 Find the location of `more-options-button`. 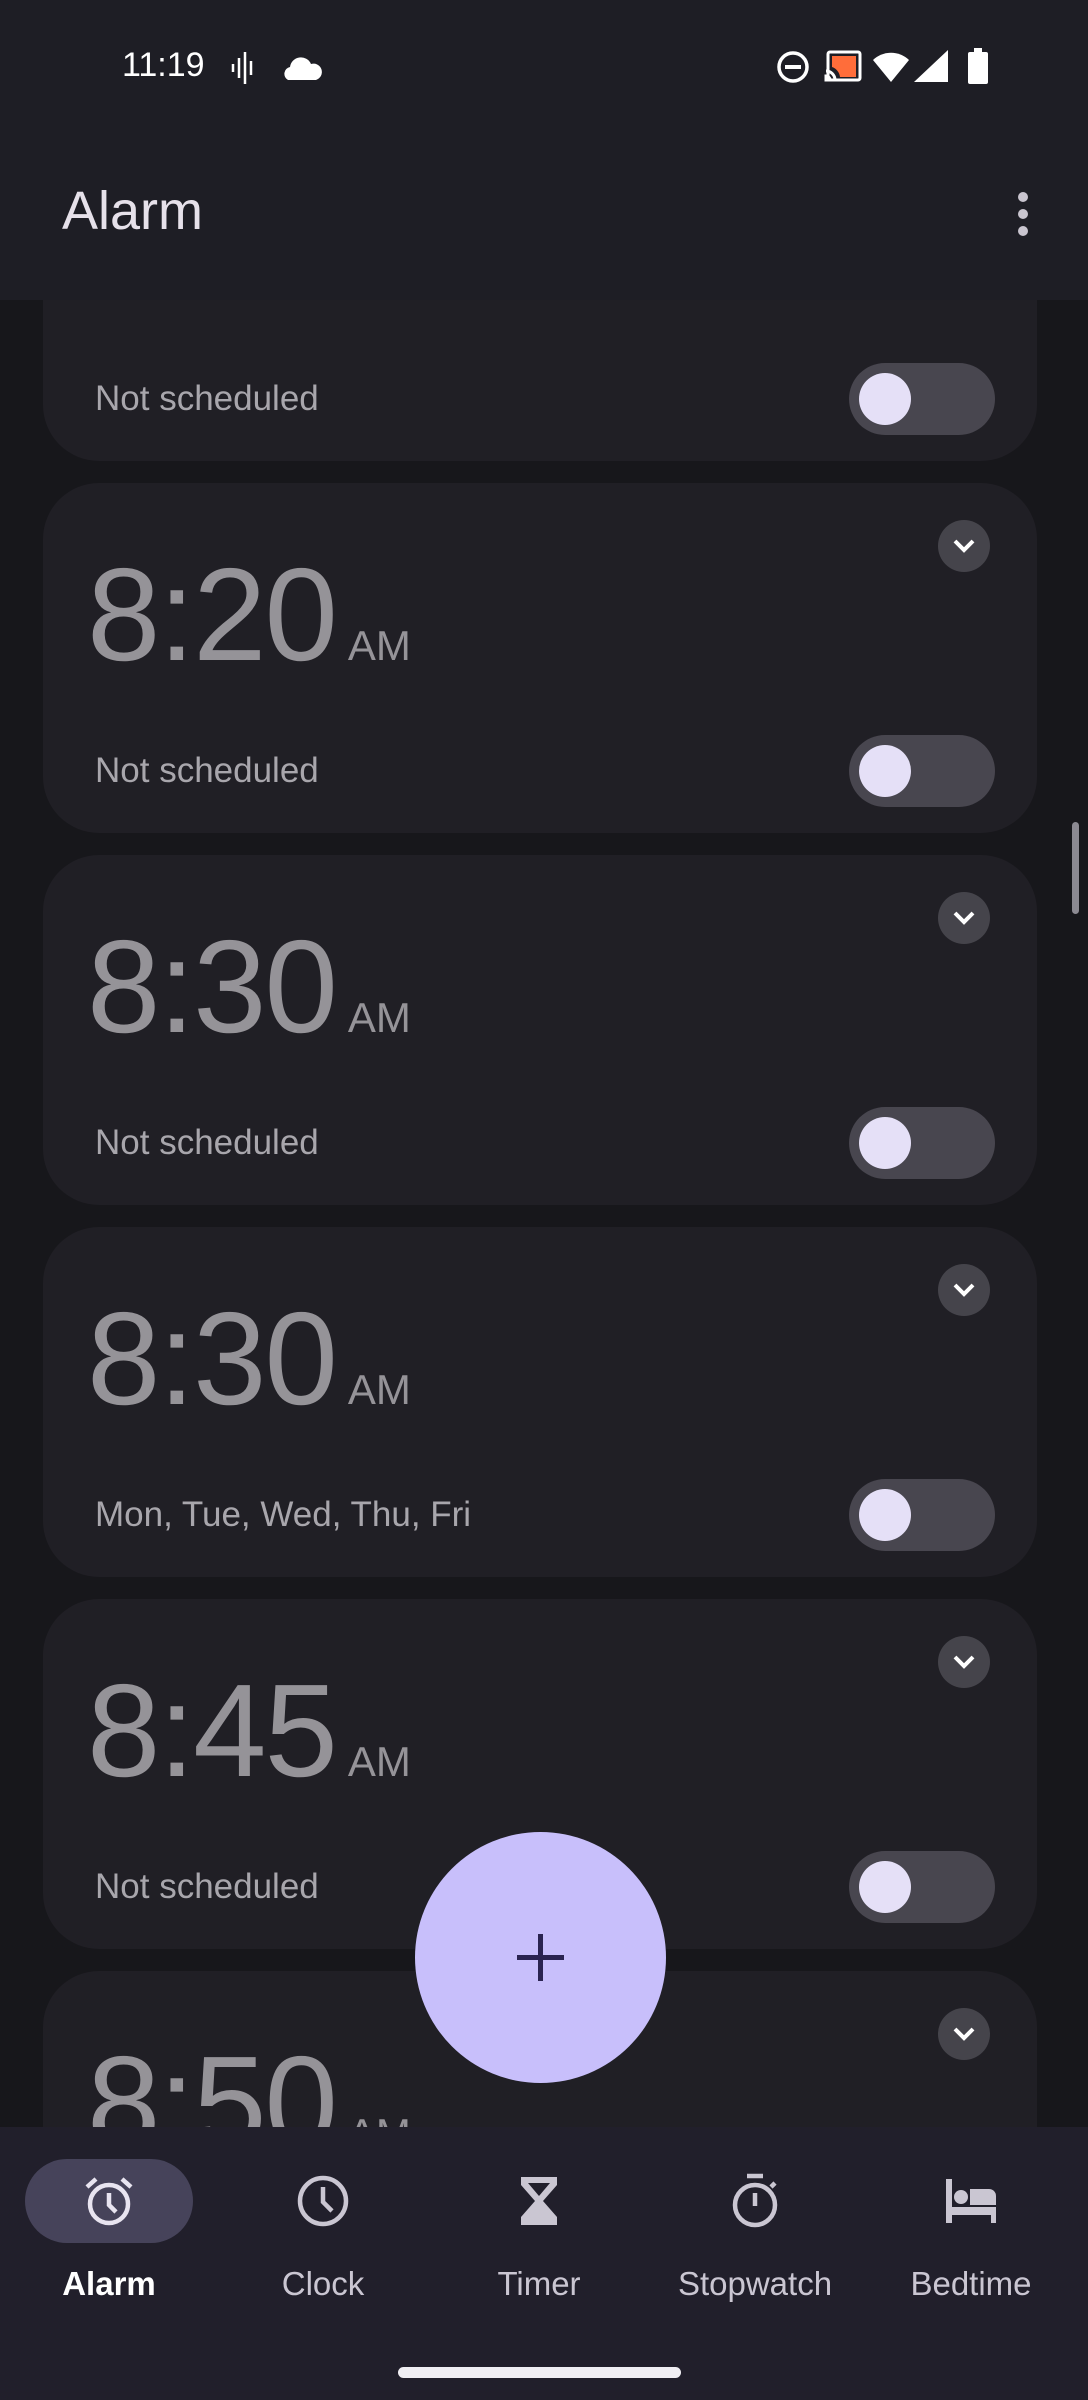

more-options-button is located at coordinates (1023, 217).